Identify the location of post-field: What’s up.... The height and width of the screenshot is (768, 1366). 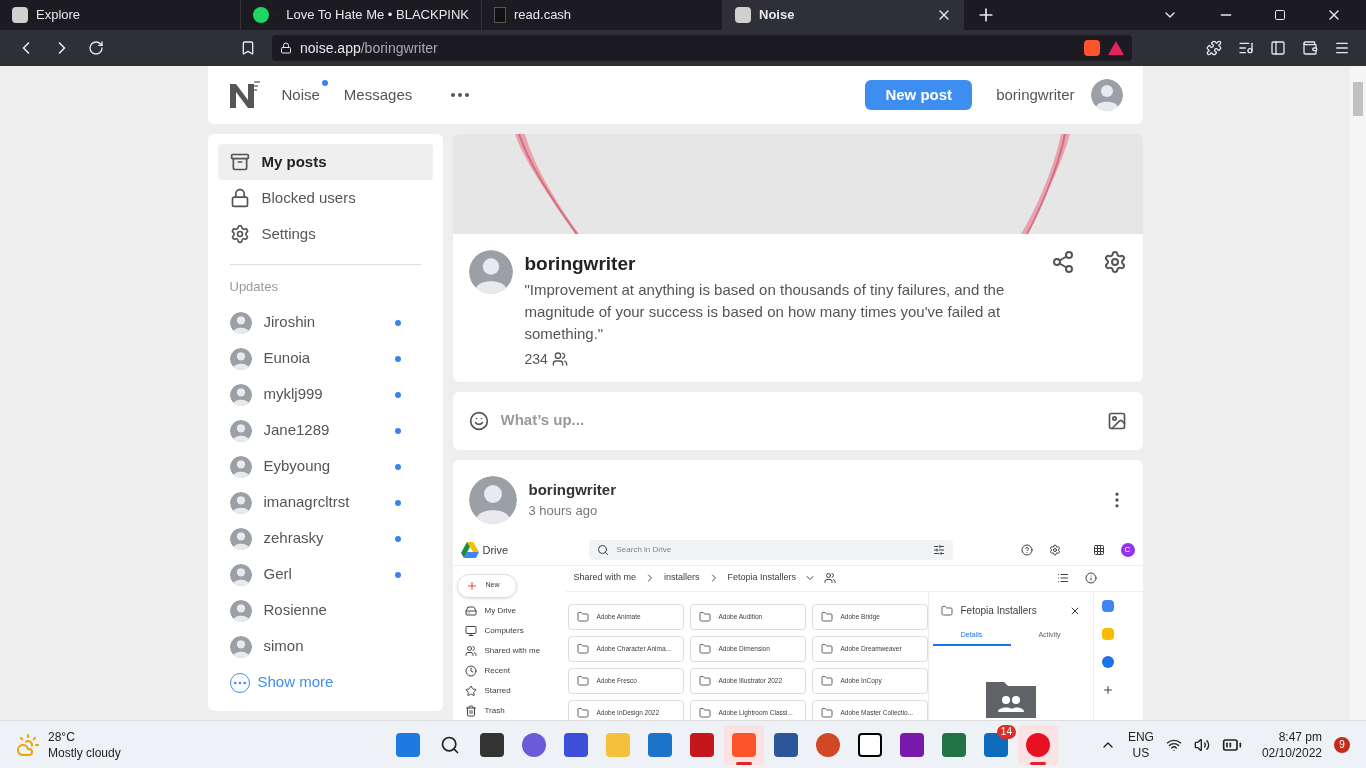
(797, 420).